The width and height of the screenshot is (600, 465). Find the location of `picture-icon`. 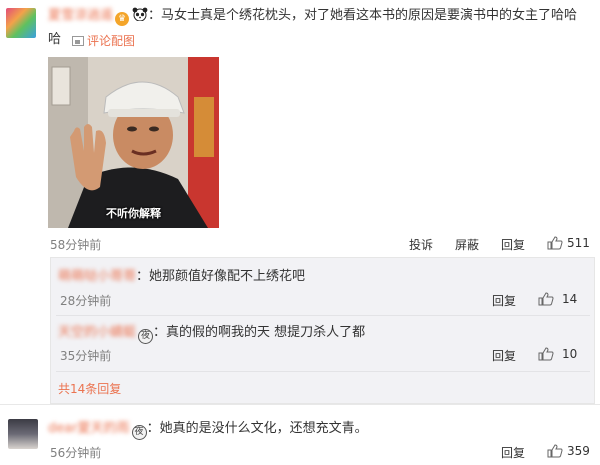

picture-icon is located at coordinates (78, 41).